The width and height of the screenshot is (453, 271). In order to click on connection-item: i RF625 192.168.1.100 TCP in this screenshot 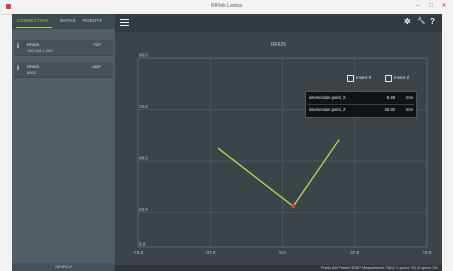, I will do `click(63, 48)`.